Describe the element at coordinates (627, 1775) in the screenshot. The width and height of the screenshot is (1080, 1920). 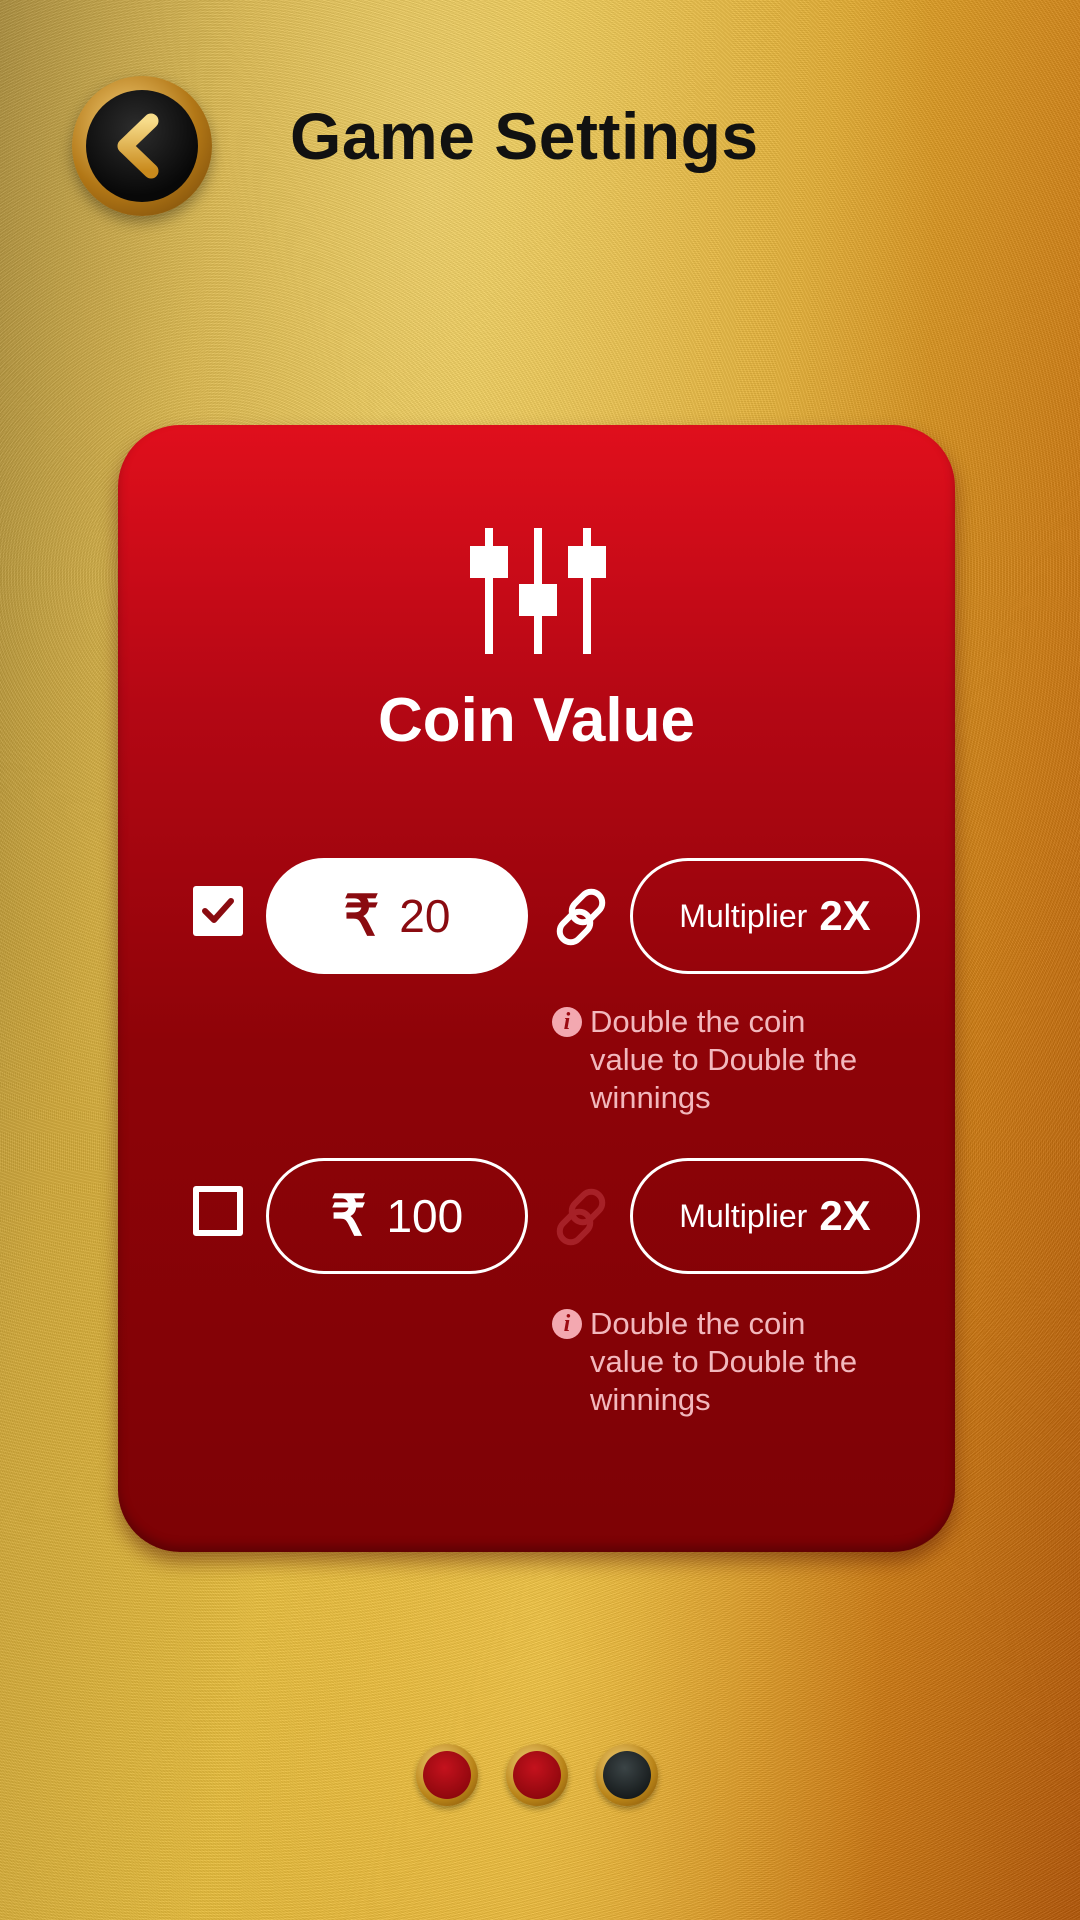
I see `page-dot-3-active` at that location.